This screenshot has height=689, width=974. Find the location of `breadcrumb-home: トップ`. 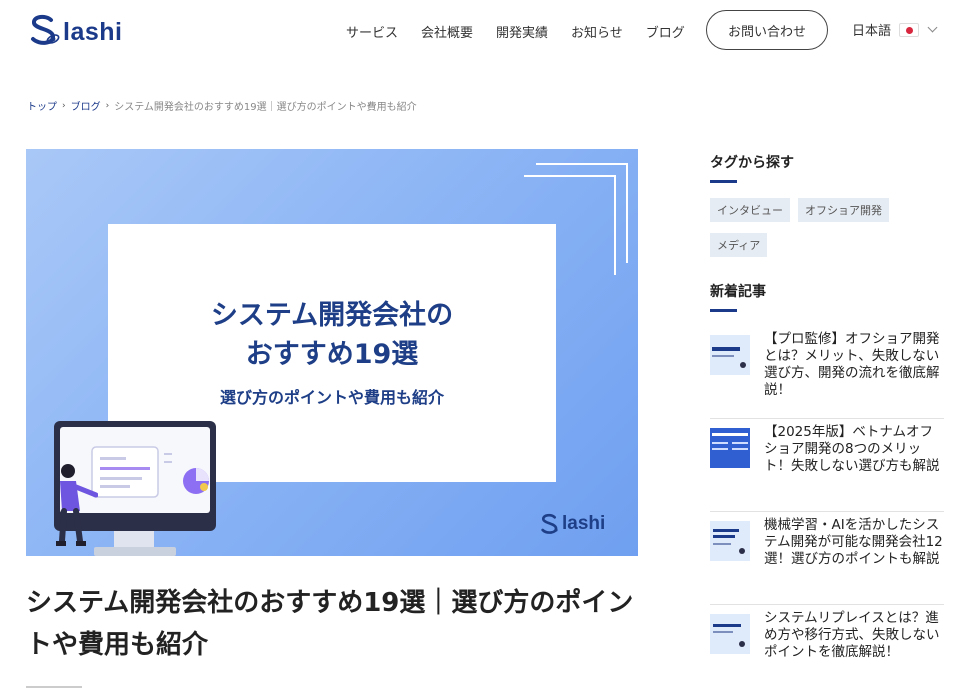

breadcrumb-home: トップ is located at coordinates (42, 105).